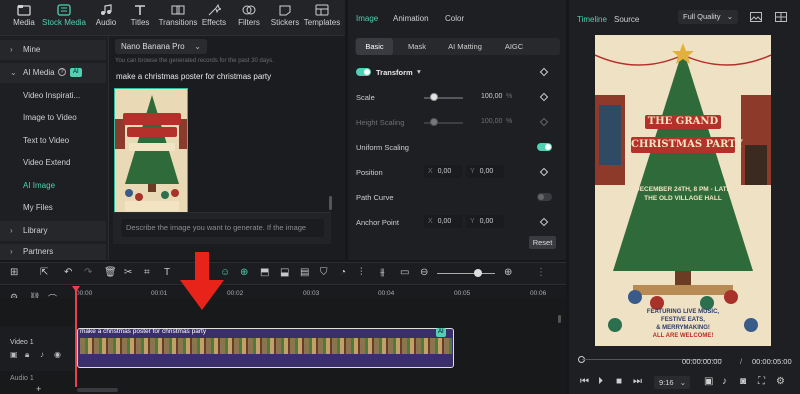 The height and width of the screenshot is (394, 800). What do you see at coordinates (761, 381) in the screenshot?
I see `fullscreen-icon: ⛶` at bounding box center [761, 381].